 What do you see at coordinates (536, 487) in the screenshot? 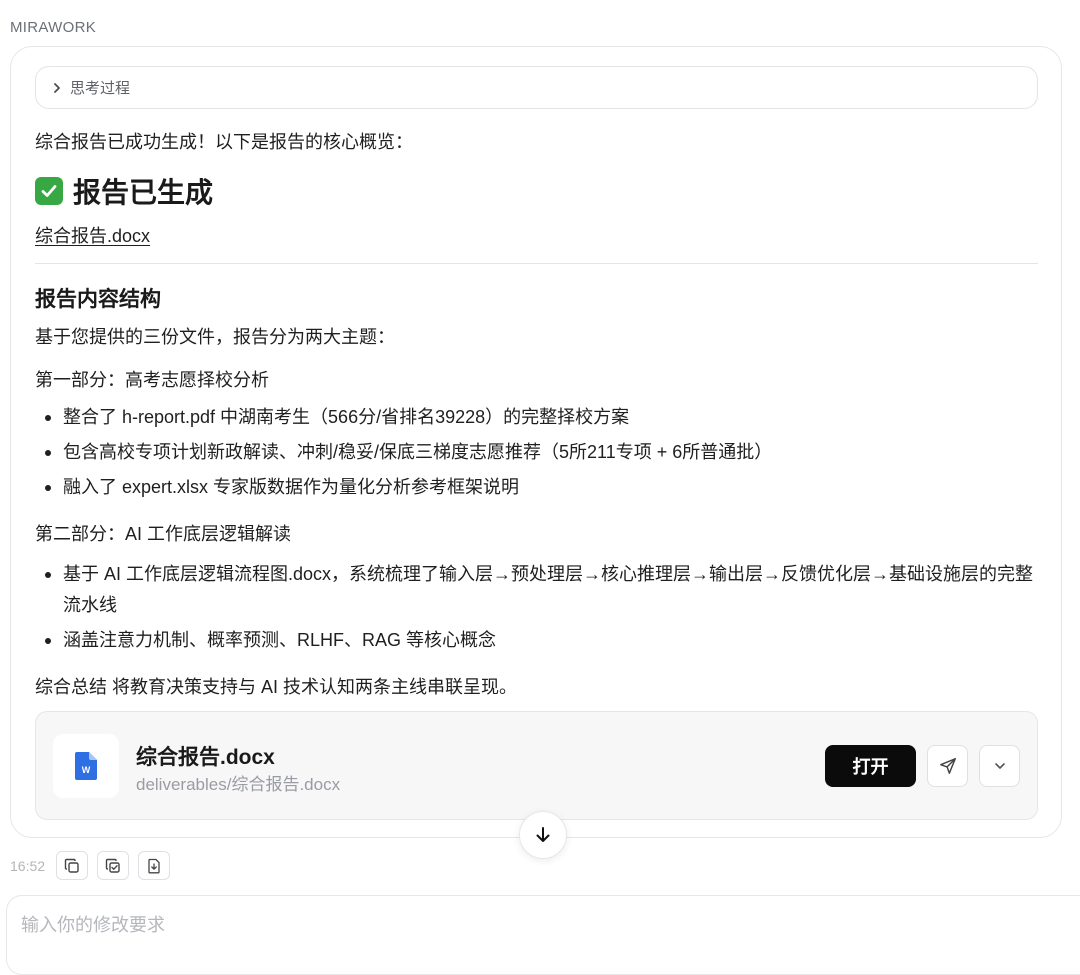
I see `list-item: 融入了 expert.xlsx 专家版数据作为量化分析参考框架说明` at bounding box center [536, 487].